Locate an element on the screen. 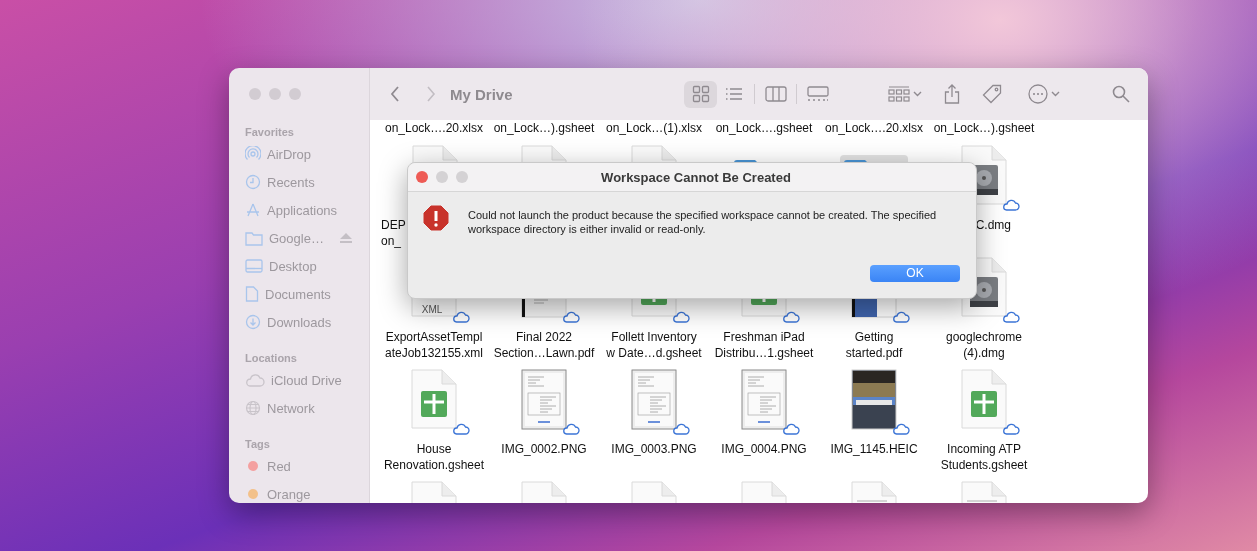 The width and height of the screenshot is (1257, 551). cloud-icon is located at coordinates (255, 380).